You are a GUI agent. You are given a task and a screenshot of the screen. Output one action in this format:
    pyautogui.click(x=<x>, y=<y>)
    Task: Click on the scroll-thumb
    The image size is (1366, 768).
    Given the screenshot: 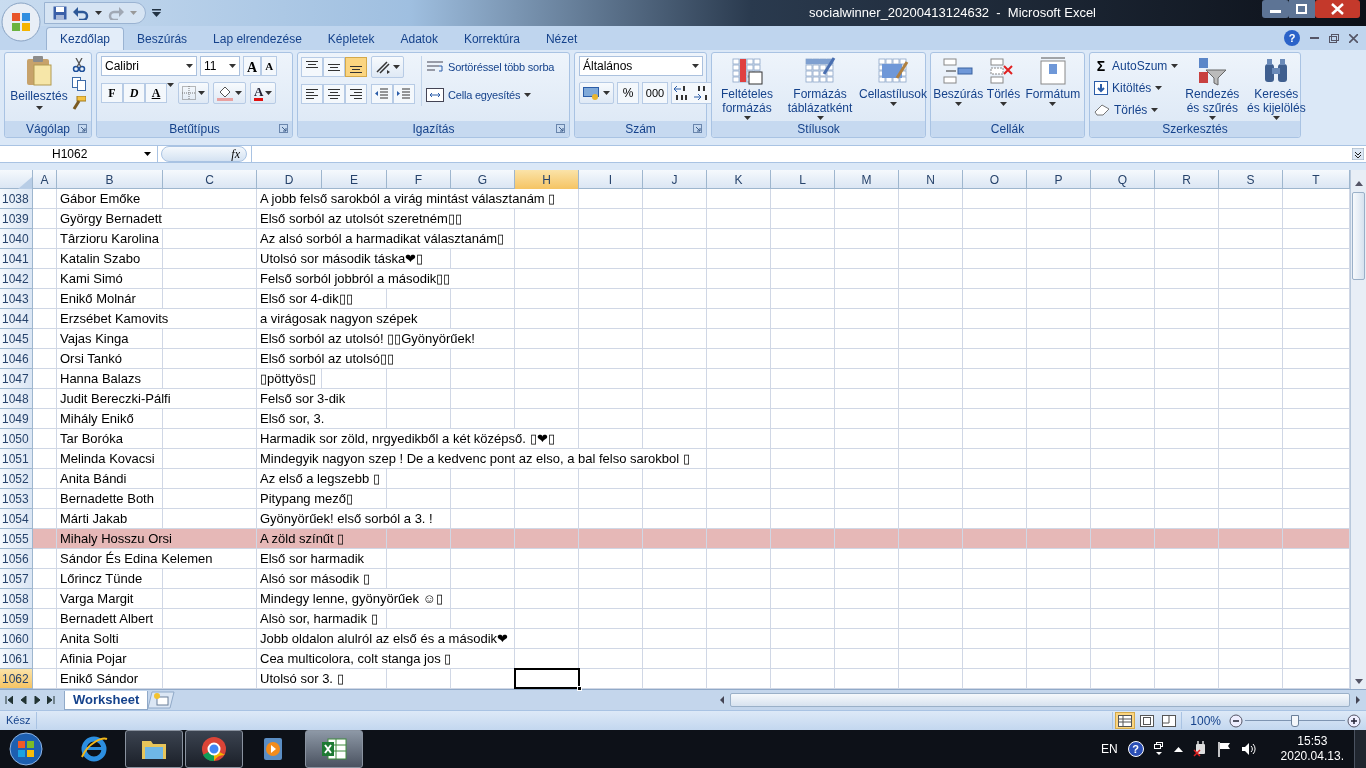 What is the action you would take?
    pyautogui.click(x=1358, y=236)
    